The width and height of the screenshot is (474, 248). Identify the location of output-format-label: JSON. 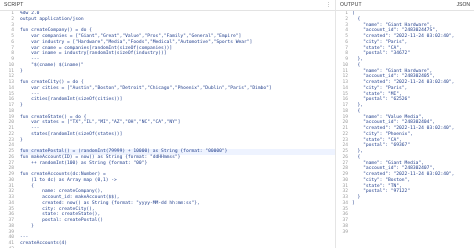
(463, 5).